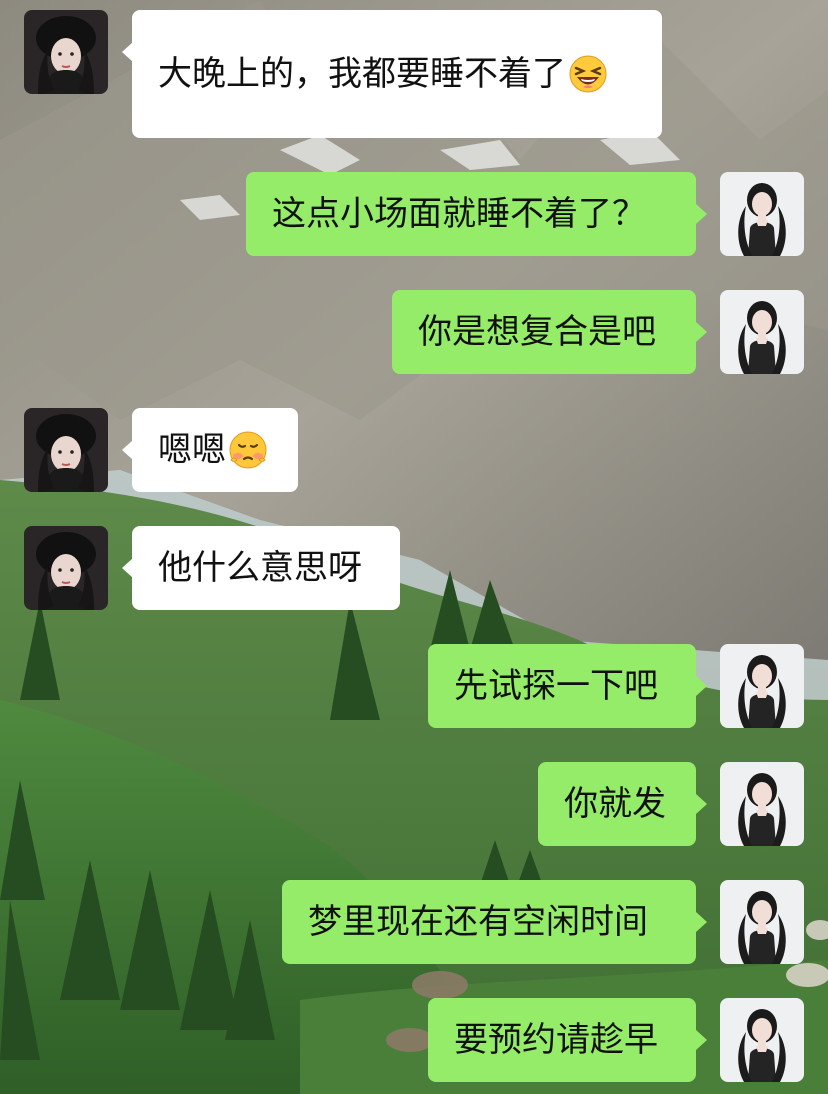  Describe the element at coordinates (556, 1040) in the screenshot. I see `message-text: 要预约请趁早` at that location.